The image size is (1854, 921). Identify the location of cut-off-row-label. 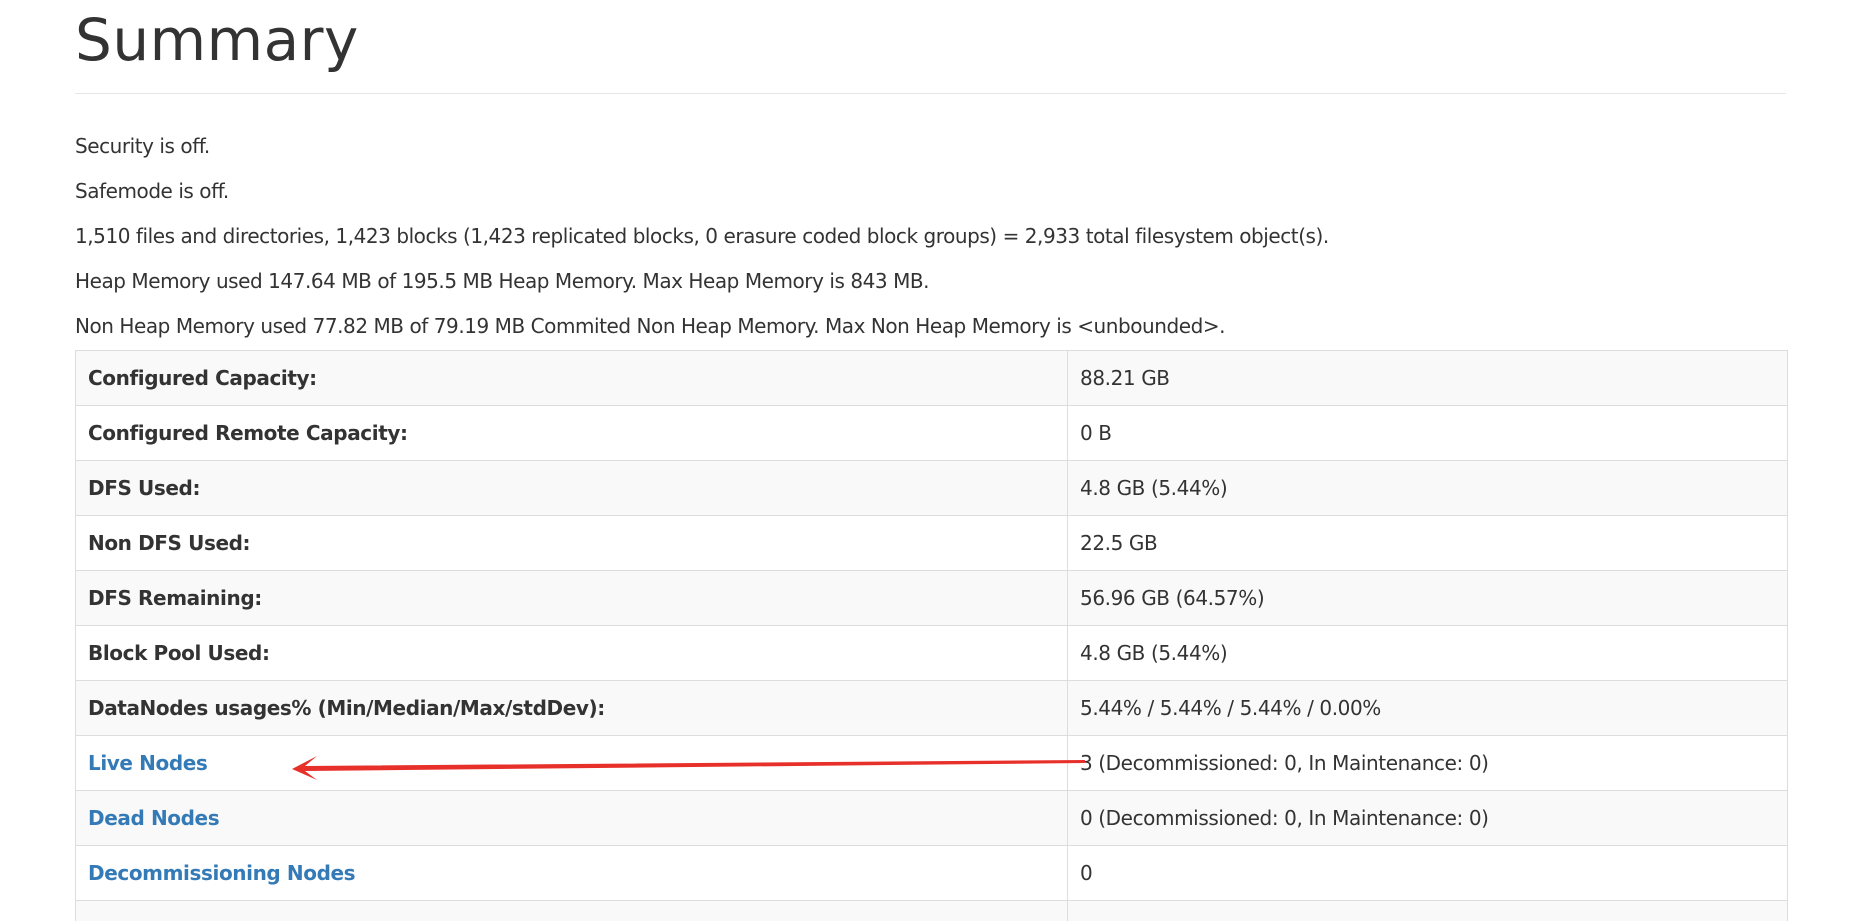
(571, 910).